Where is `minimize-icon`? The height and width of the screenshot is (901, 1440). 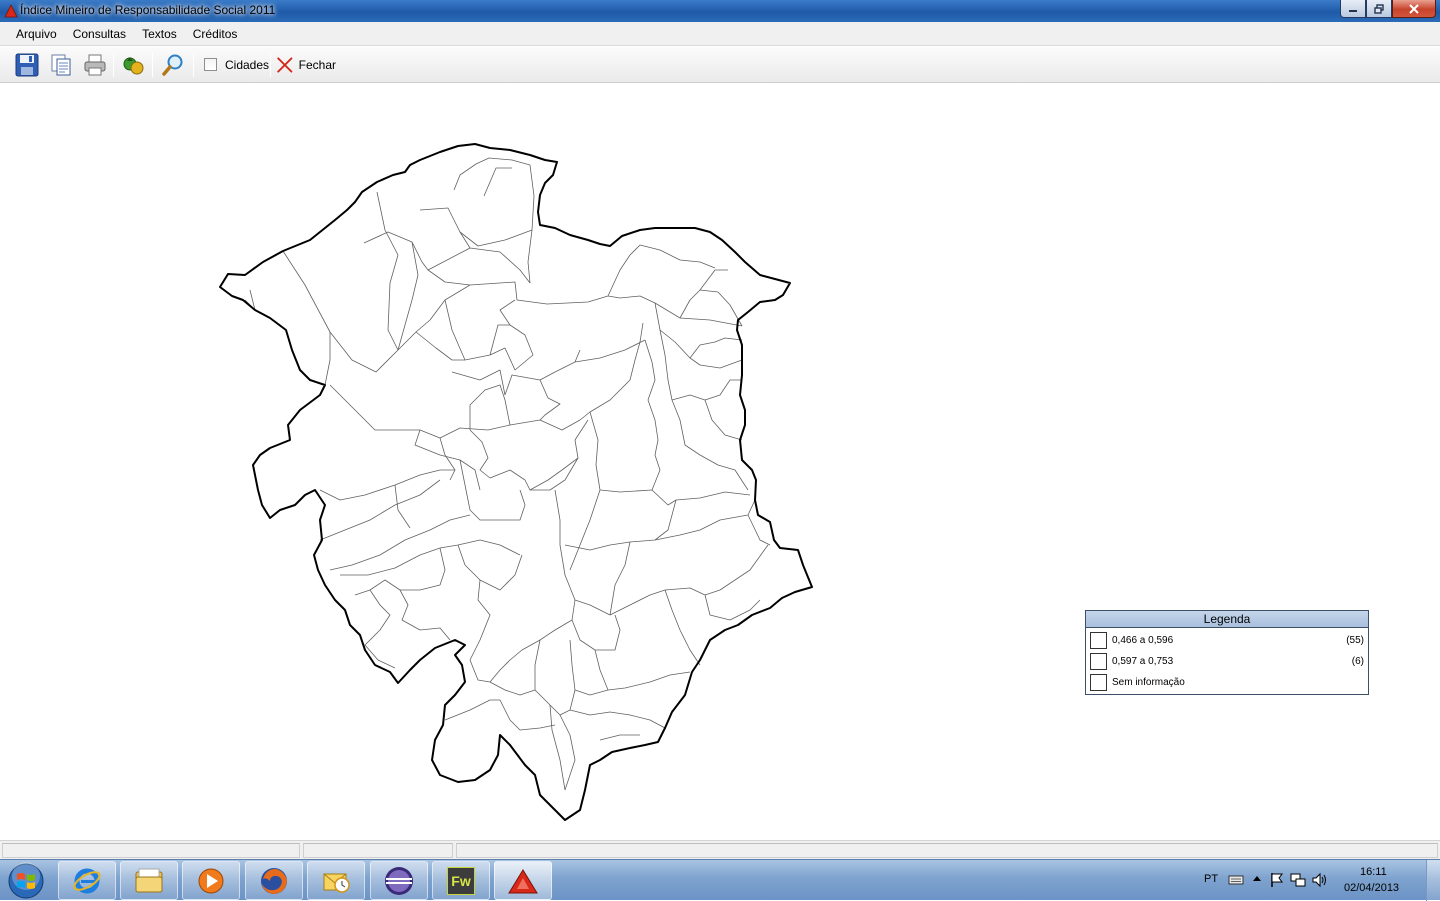 minimize-icon is located at coordinates (1353, 10).